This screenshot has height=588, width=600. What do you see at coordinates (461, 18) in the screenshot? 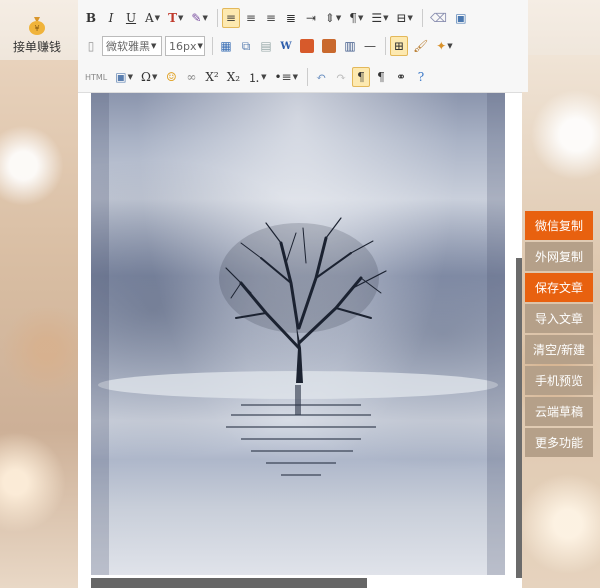
I see `preview-button: ▣` at bounding box center [461, 18].